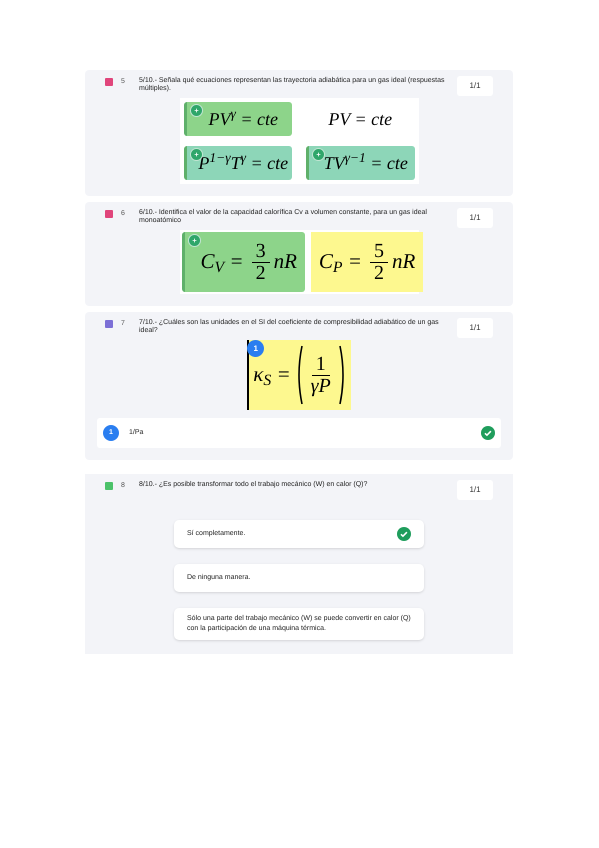  Describe the element at coordinates (261, 251) in the screenshot. I see `numerator: 3` at that location.